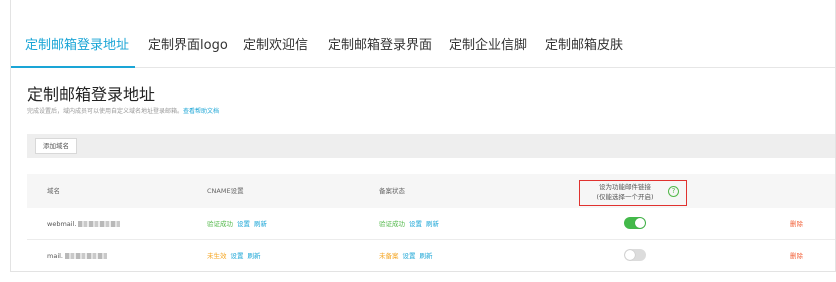 The width and height of the screenshot is (836, 282). I want to click on filing-status: 验证成功, so click(392, 224).